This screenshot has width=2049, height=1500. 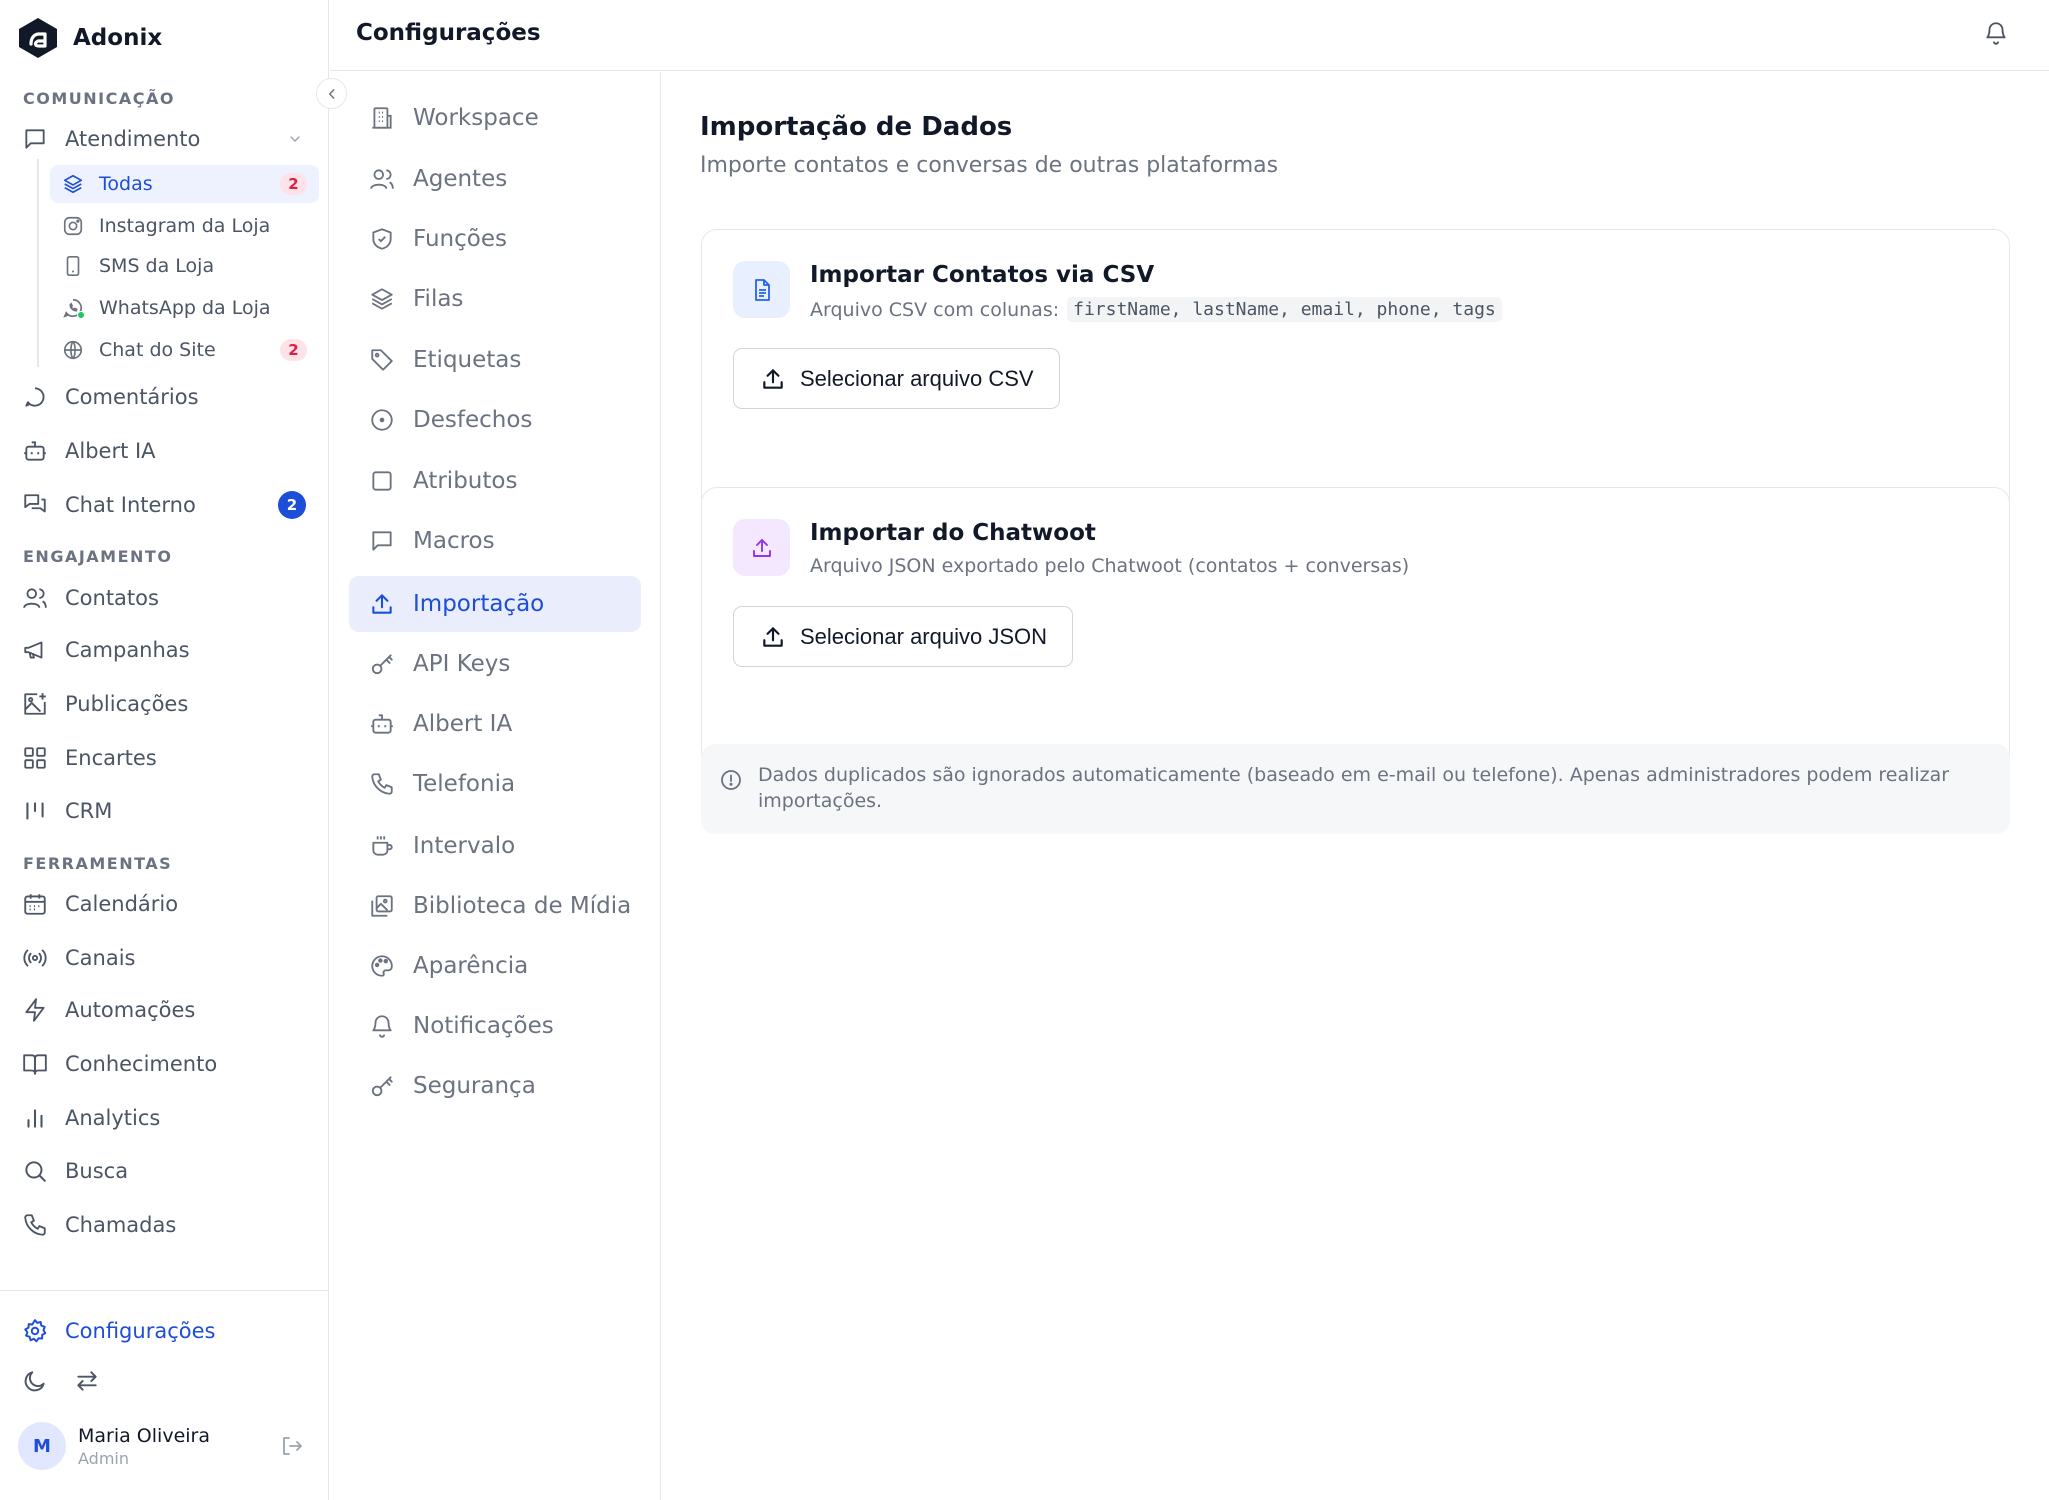 I want to click on settings-item-label: Notificações, so click(x=483, y=1026).